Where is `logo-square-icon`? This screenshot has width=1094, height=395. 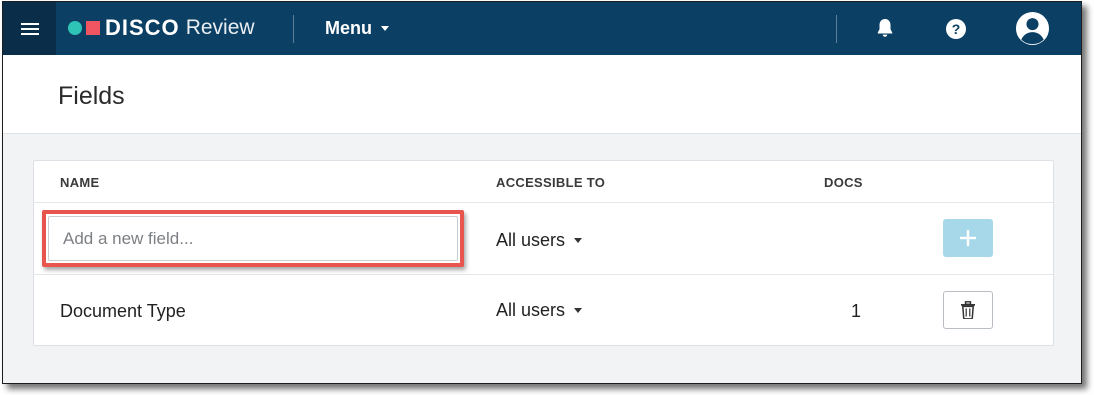 logo-square-icon is located at coordinates (93, 28).